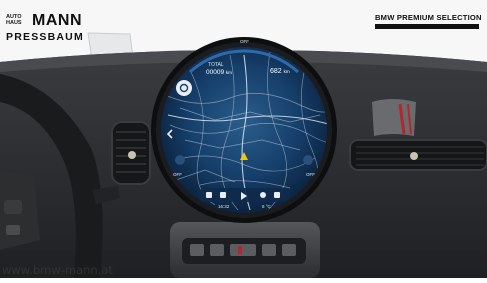 This screenshot has width=487, height=283. I want to click on dealer-logo-location: PRESSBAUM, so click(45, 37).